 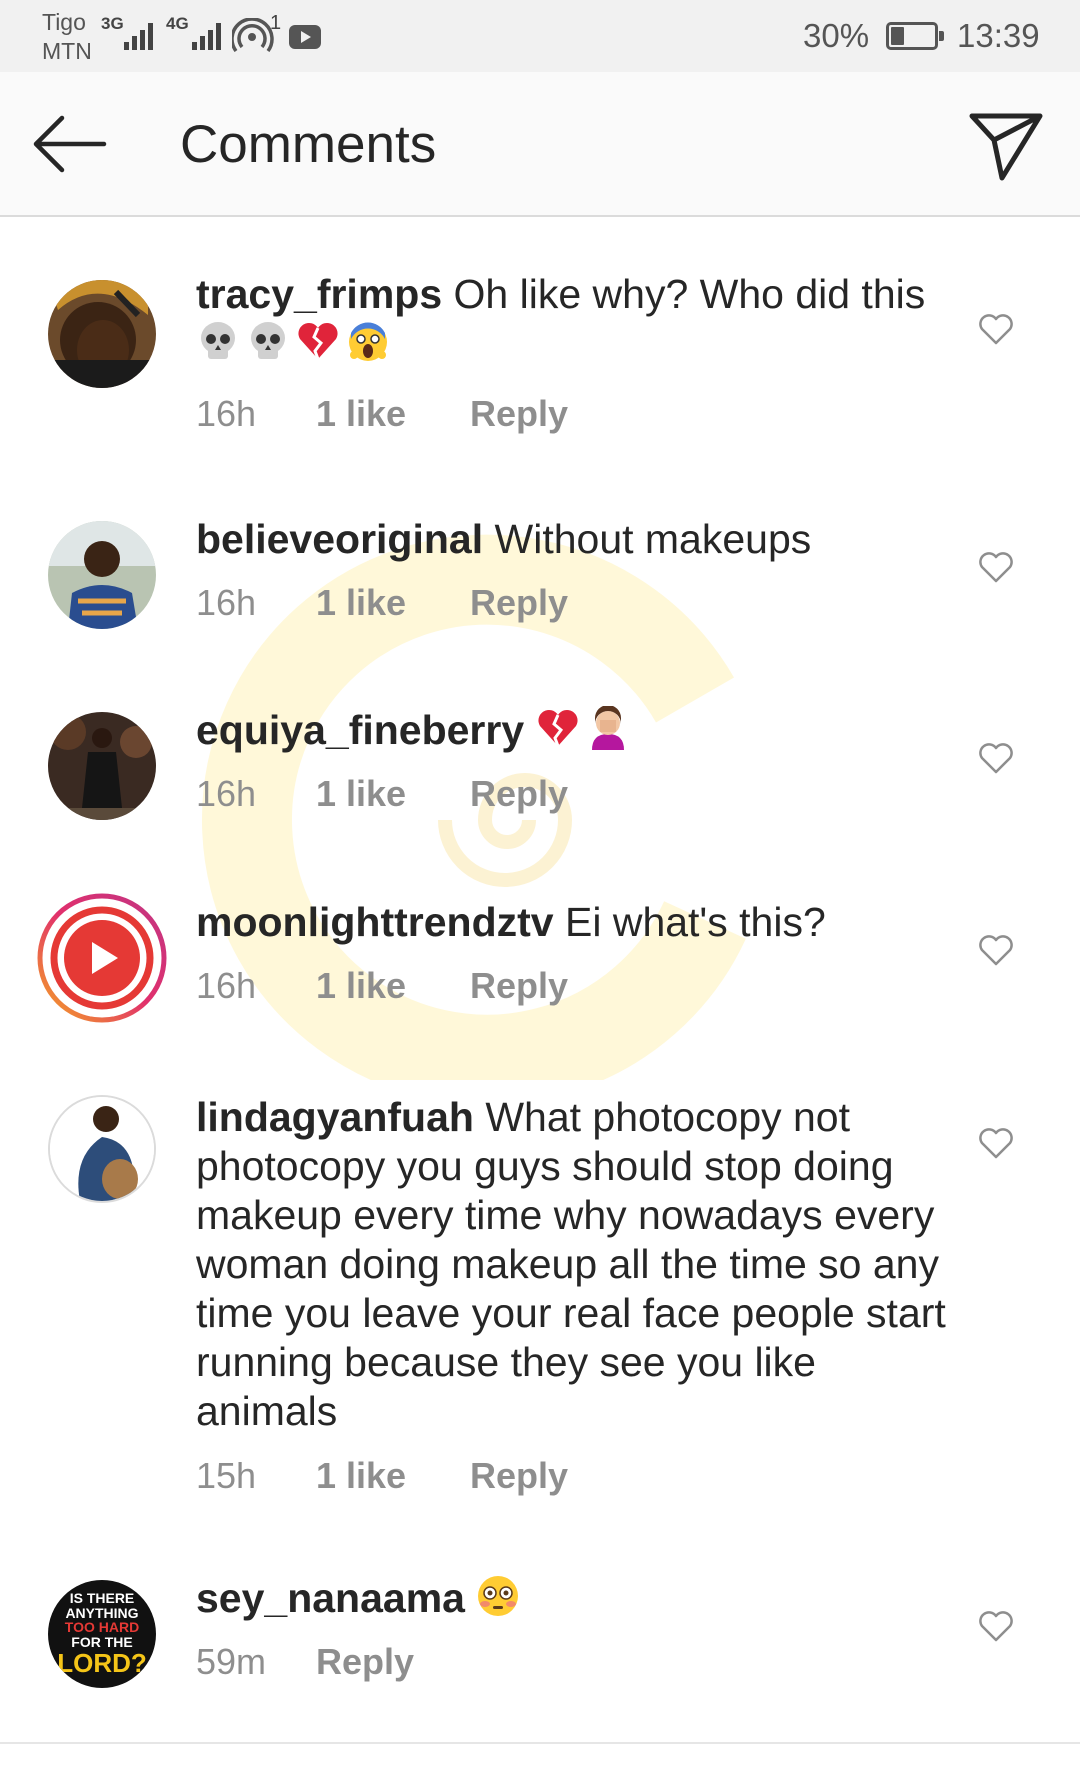 What do you see at coordinates (653, 539) in the screenshot?
I see `comment-text: Without makeups` at bounding box center [653, 539].